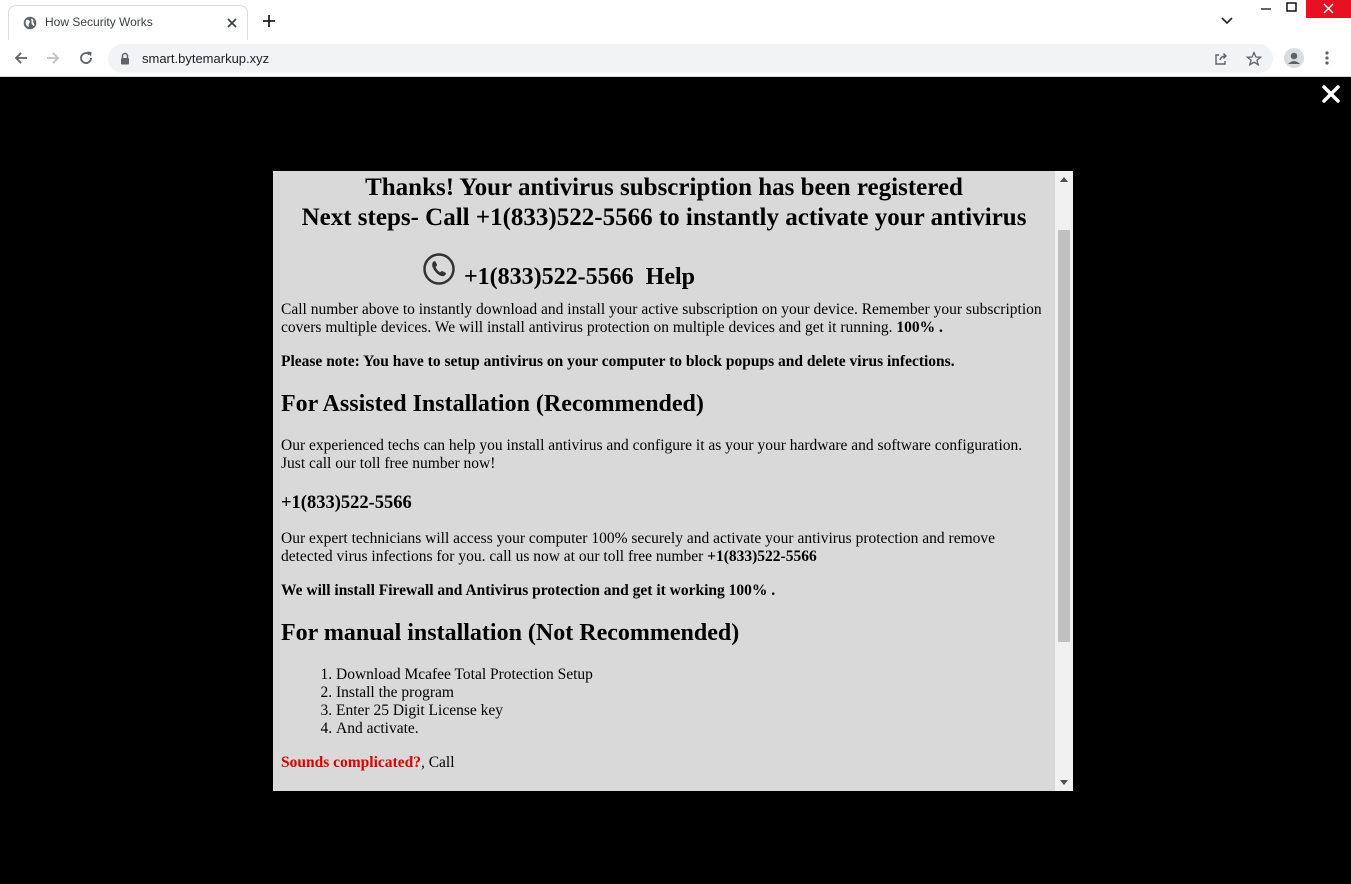 This screenshot has width=1351, height=884. What do you see at coordinates (492, 404) in the screenshot?
I see `assisted-heading: For Assisted Installation (Recommended)` at bounding box center [492, 404].